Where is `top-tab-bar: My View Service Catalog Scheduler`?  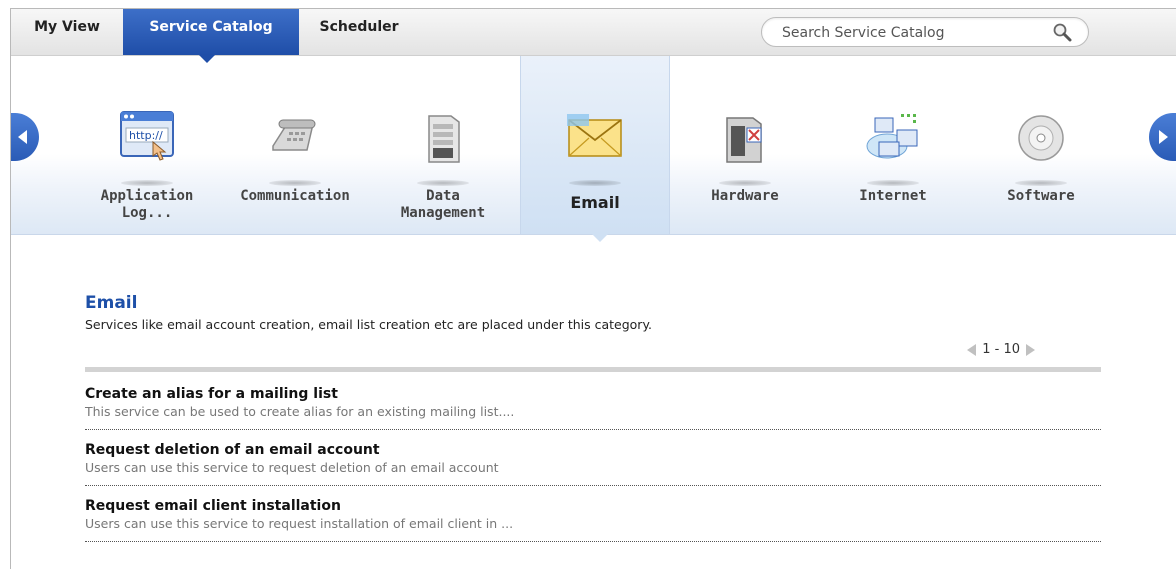
top-tab-bar: My View Service Catalog Scheduler is located at coordinates (593, 32).